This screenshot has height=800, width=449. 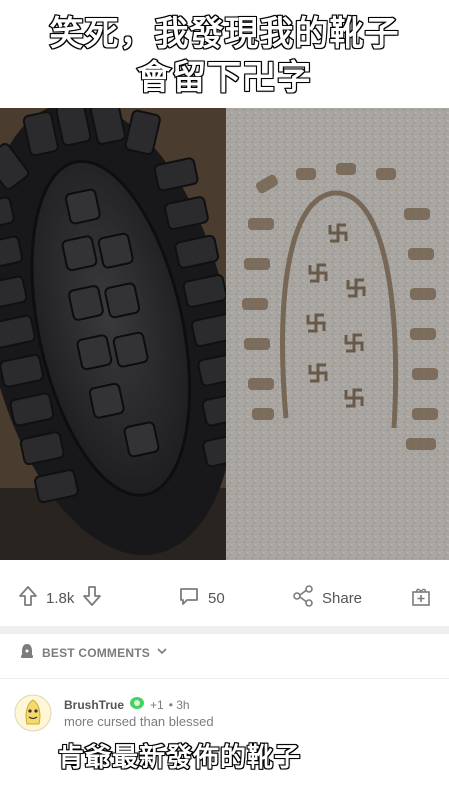 What do you see at coordinates (342, 598) in the screenshot?
I see `share-label: Share` at bounding box center [342, 598].